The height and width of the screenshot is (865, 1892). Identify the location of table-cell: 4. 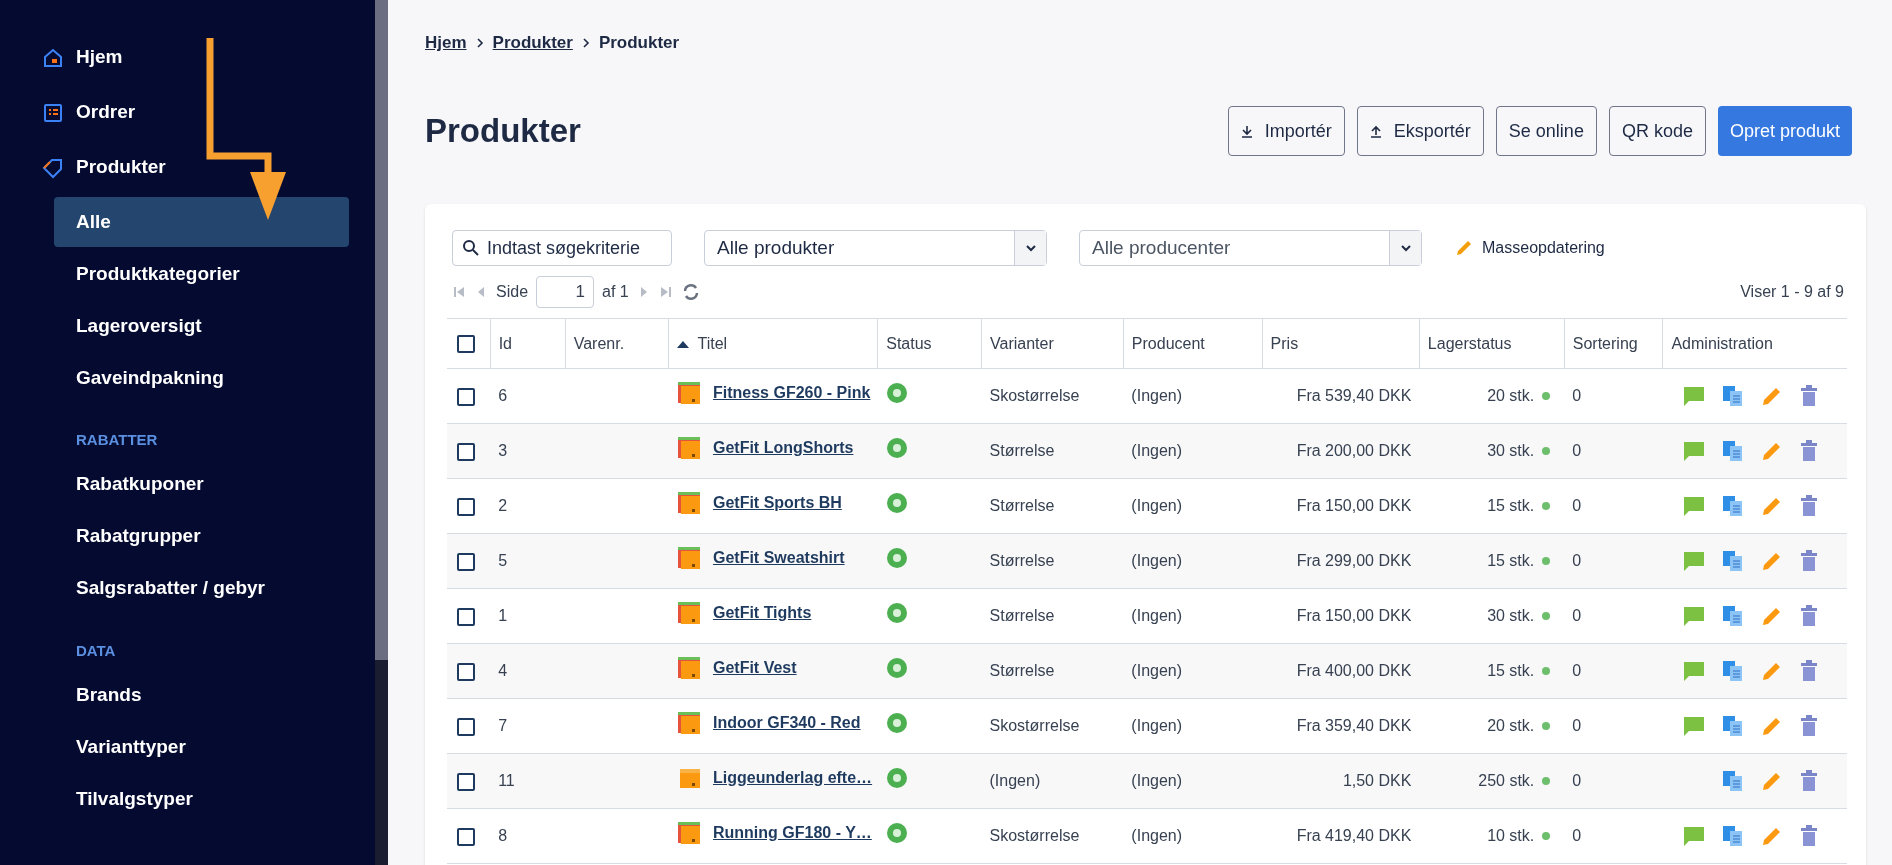
(503, 670).